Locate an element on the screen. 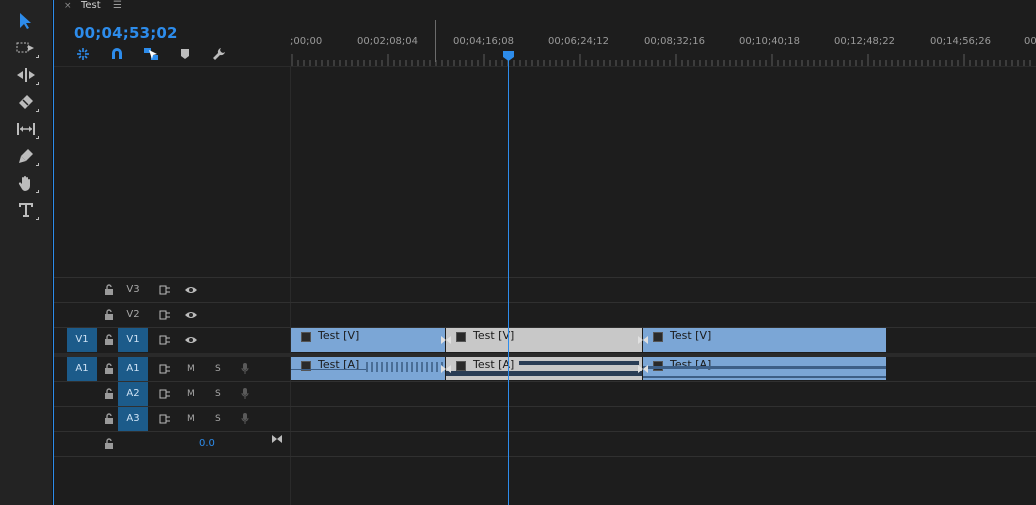 This screenshot has width=1036, height=505. track-label-a1: A1 is located at coordinates (133, 369).